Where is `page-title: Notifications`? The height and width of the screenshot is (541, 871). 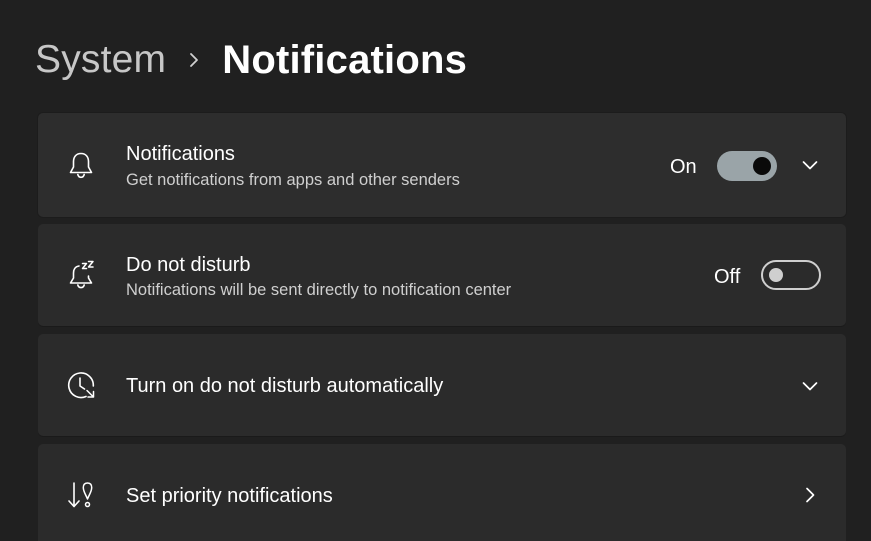 page-title: Notifications is located at coordinates (345, 59).